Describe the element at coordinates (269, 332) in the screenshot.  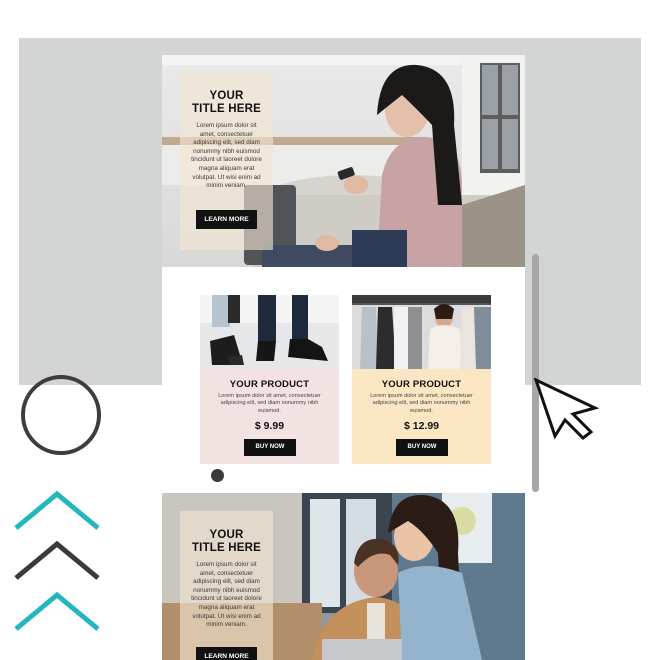
I see `product-photo-boots` at that location.